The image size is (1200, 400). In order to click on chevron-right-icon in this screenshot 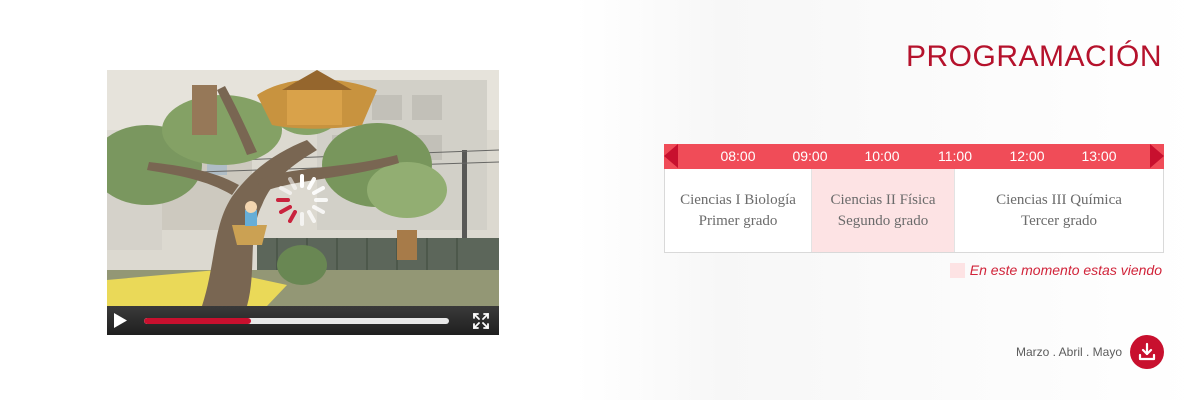, I will do `click(1157, 156)`.